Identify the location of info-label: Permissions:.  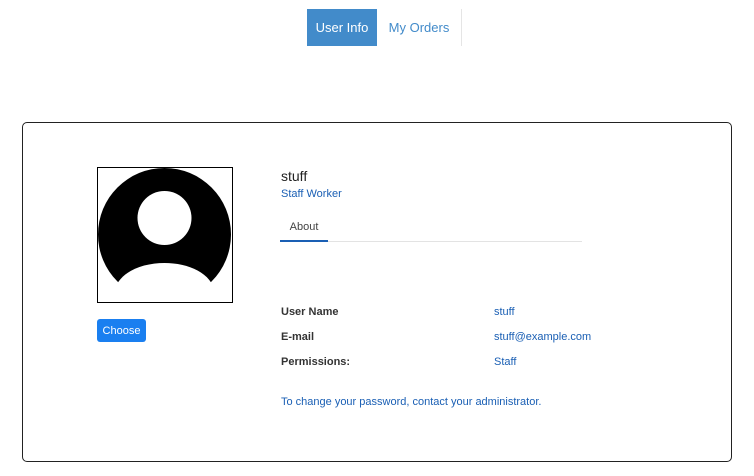
(316, 362).